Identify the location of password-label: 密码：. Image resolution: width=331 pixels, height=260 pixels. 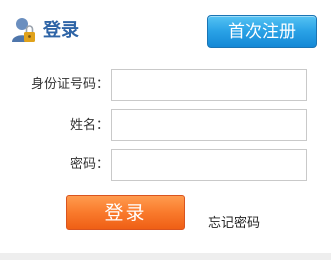
(89, 164).